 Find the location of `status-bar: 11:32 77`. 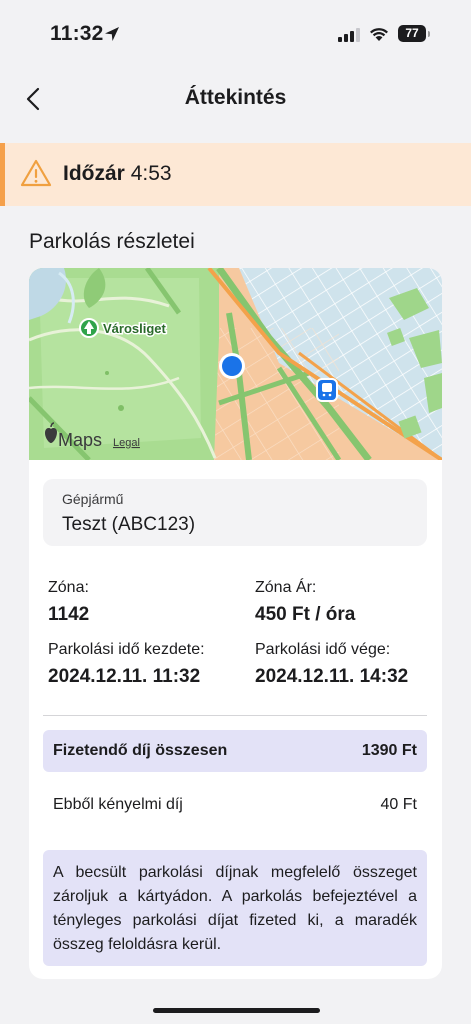

status-bar: 11:32 77 is located at coordinates (235, 35).